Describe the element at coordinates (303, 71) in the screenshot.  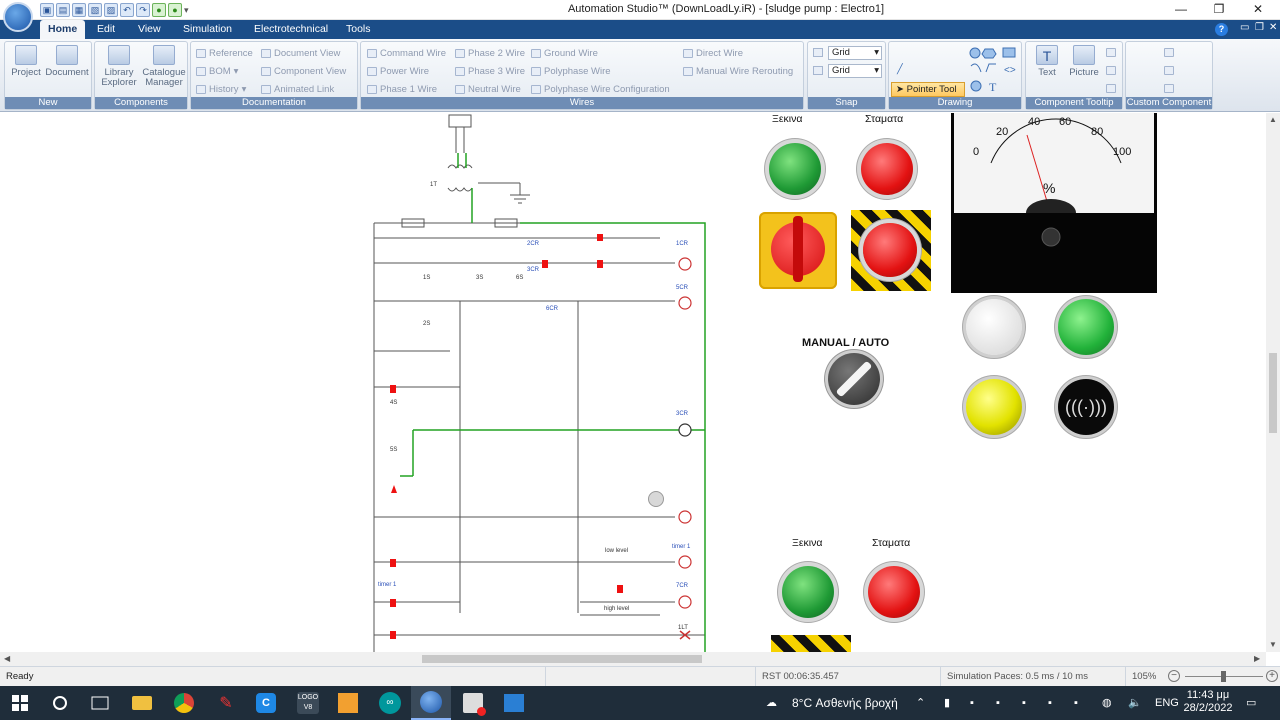
I see `component-view-button: Component View` at that location.